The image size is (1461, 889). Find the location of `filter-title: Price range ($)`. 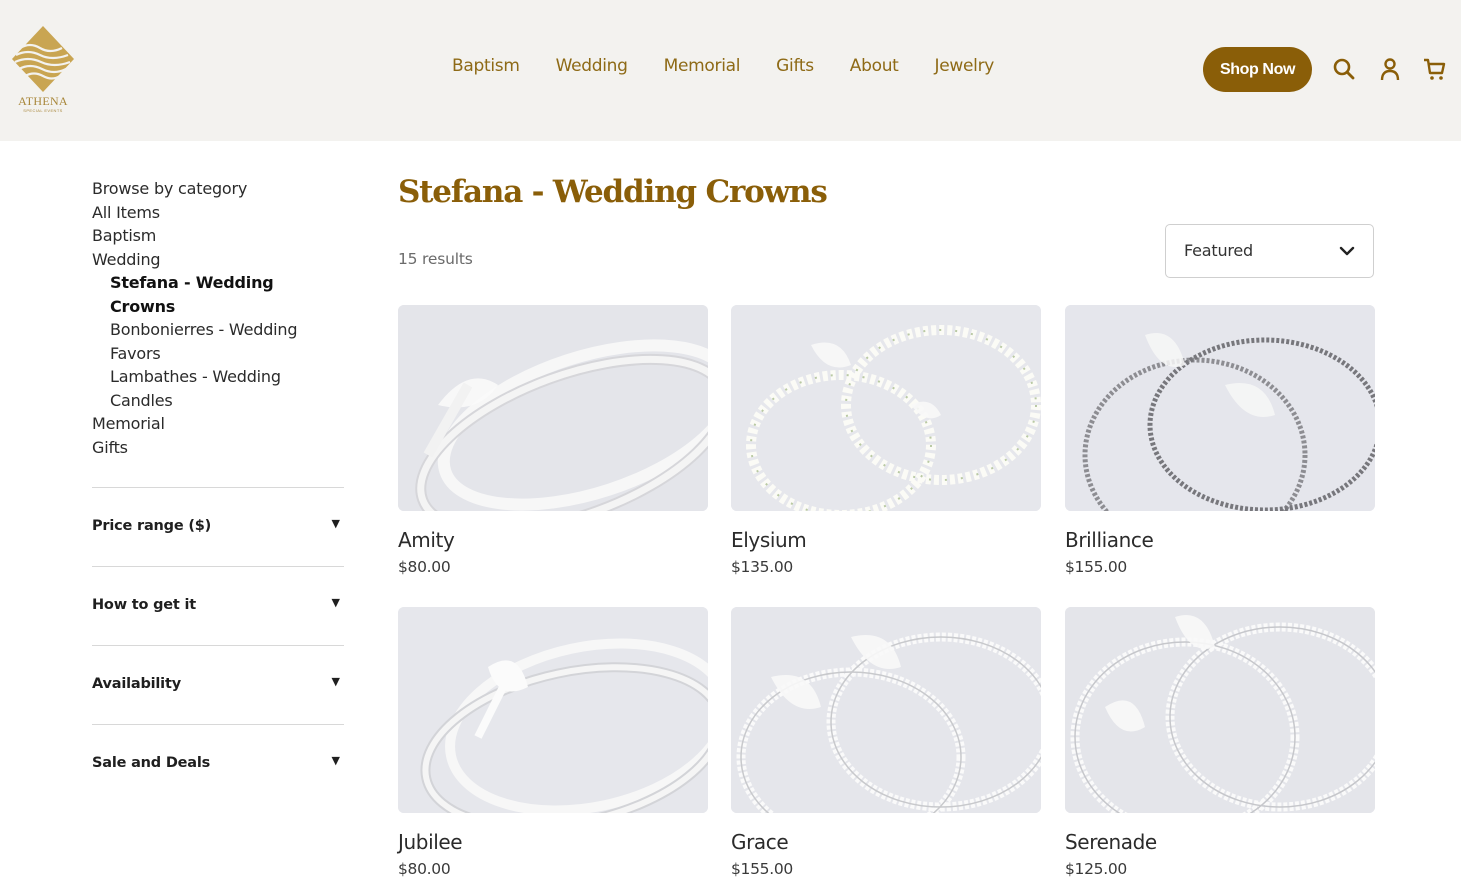

filter-title: Price range ($) is located at coordinates (152, 526).